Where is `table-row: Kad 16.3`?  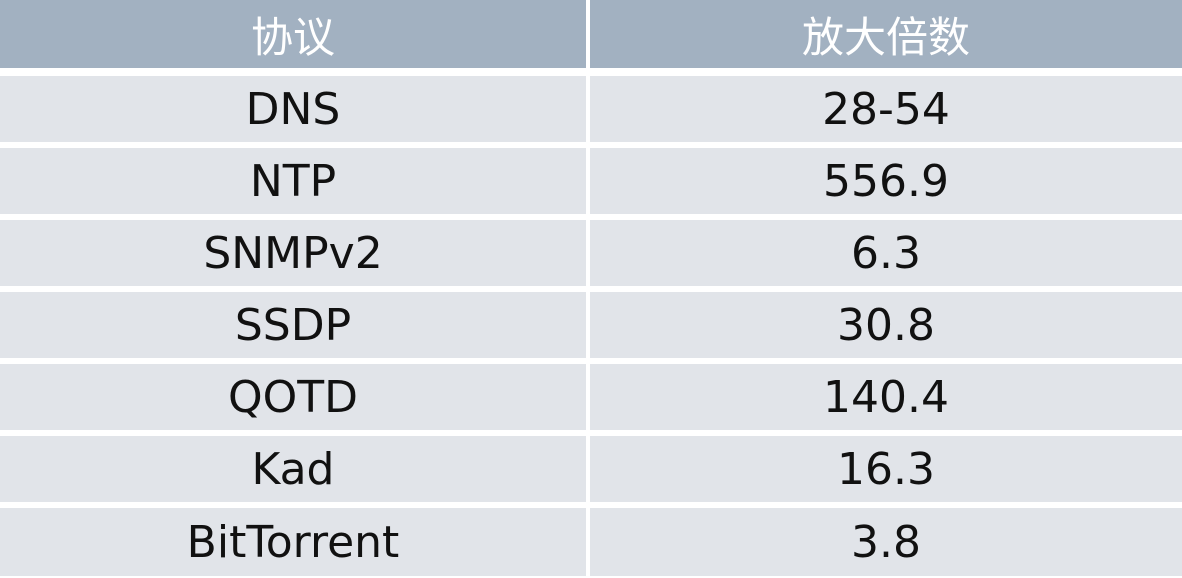
table-row: Kad 16.3 is located at coordinates (591, 469).